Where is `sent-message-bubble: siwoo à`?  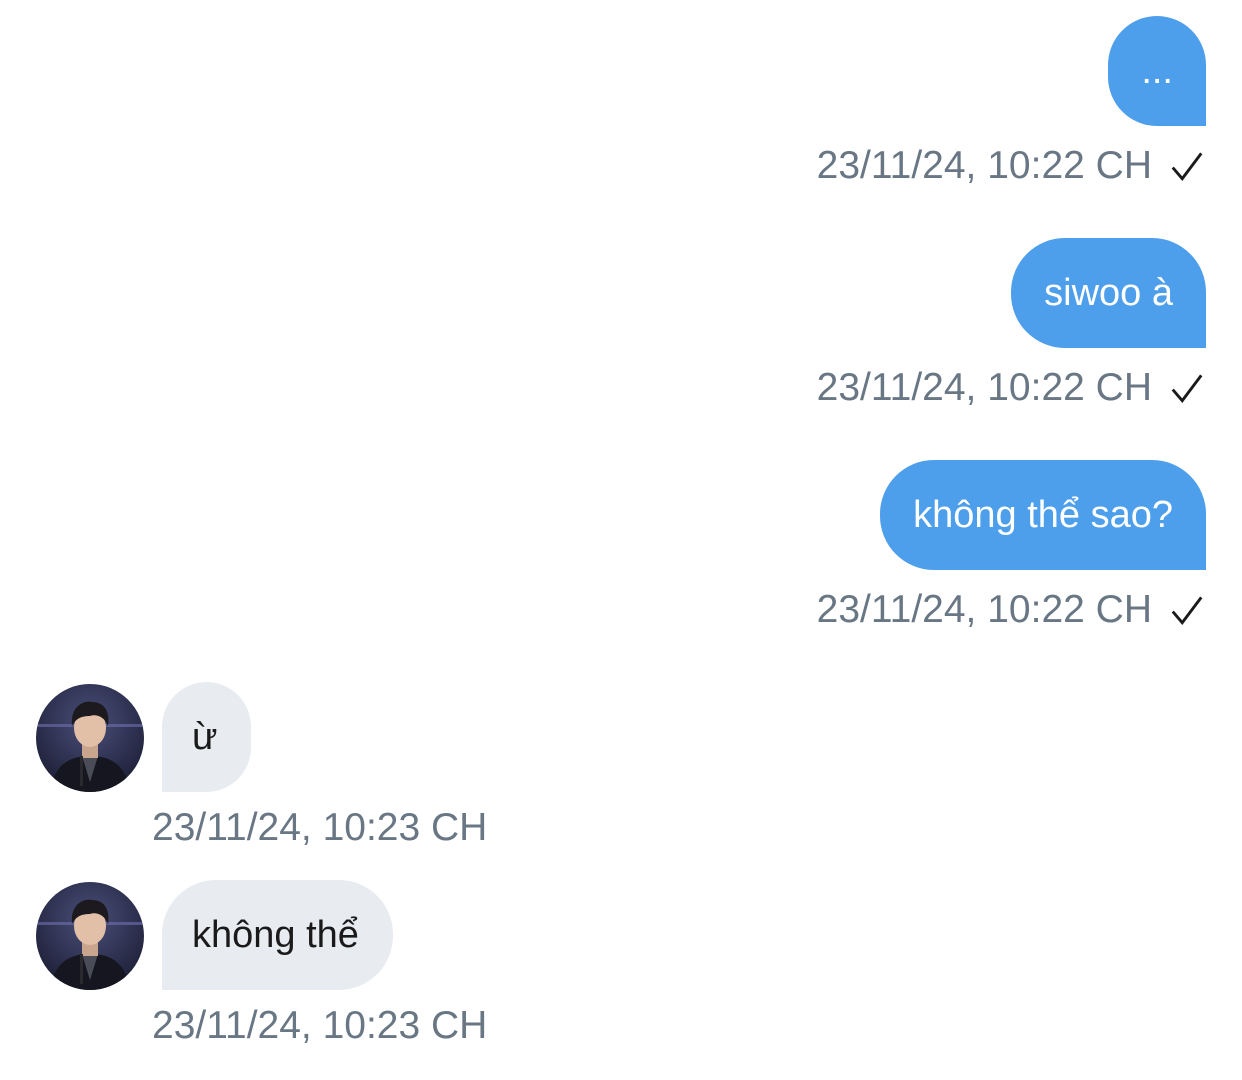
sent-message-bubble: siwoo à is located at coordinates (1108, 293).